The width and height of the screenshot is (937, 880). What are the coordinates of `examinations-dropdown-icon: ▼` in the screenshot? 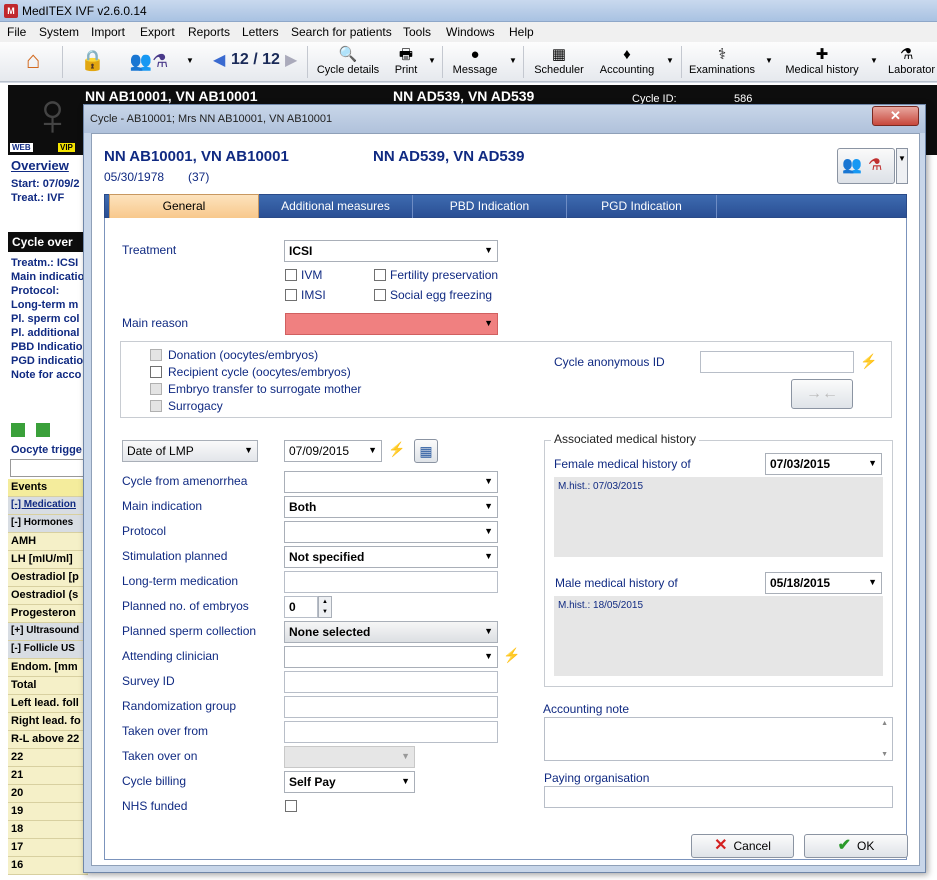 It's located at (769, 60).